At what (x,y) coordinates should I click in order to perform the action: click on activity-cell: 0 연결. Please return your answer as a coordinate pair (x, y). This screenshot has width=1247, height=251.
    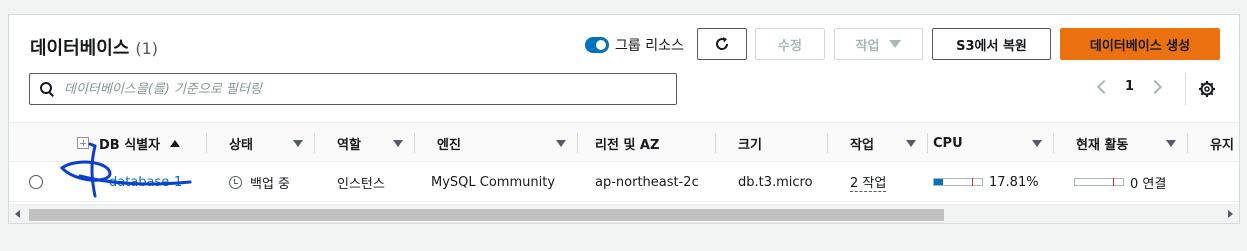
    Looking at the image, I should click on (1120, 182).